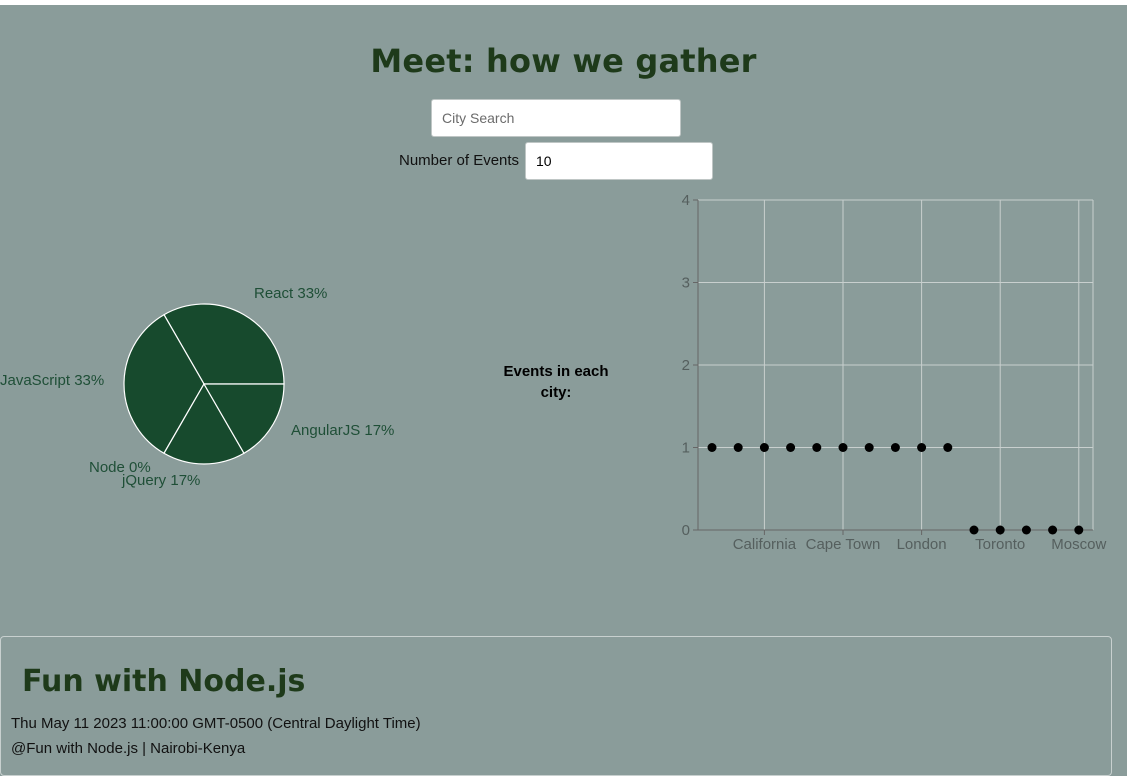 This screenshot has height=776, width=1127. What do you see at coordinates (686, 200) in the screenshot?
I see `y-tick-label-4: 4` at bounding box center [686, 200].